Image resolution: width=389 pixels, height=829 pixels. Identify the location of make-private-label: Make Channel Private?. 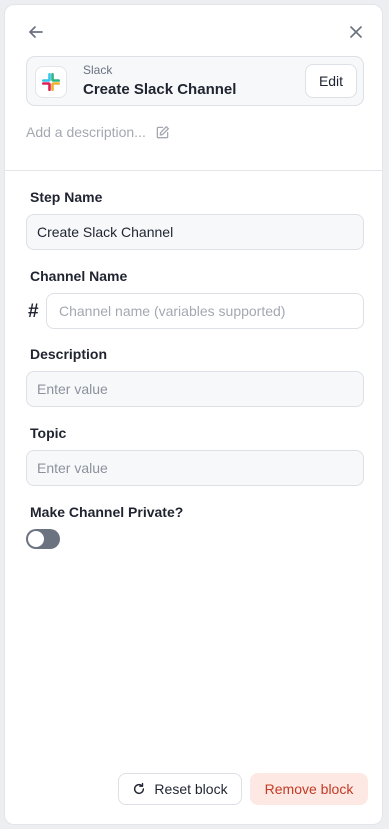
(107, 512).